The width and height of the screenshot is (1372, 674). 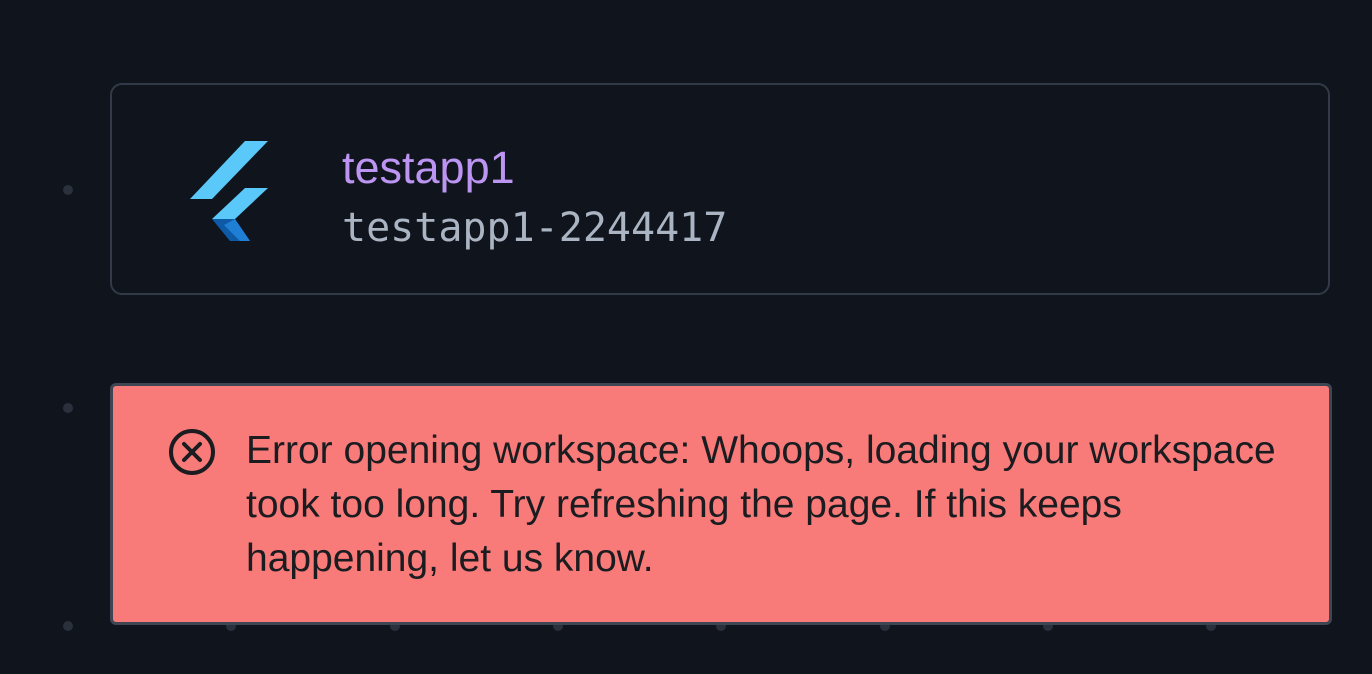 What do you see at coordinates (535, 228) in the screenshot?
I see `project-id: testapp1-2244417` at bounding box center [535, 228].